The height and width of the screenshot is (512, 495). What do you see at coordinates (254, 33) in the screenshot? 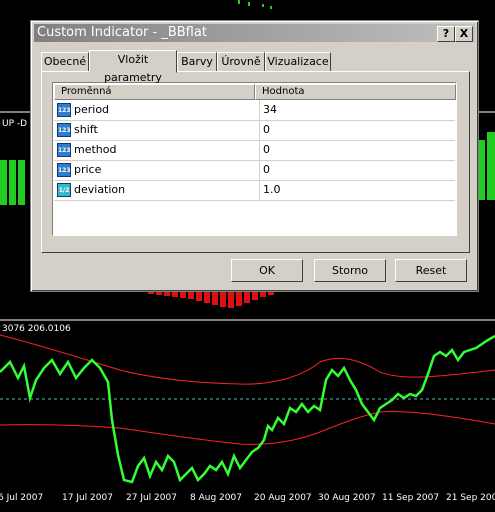
I see `dialog-titlebar: Custom Indicator - _BBflat ? X` at bounding box center [254, 33].